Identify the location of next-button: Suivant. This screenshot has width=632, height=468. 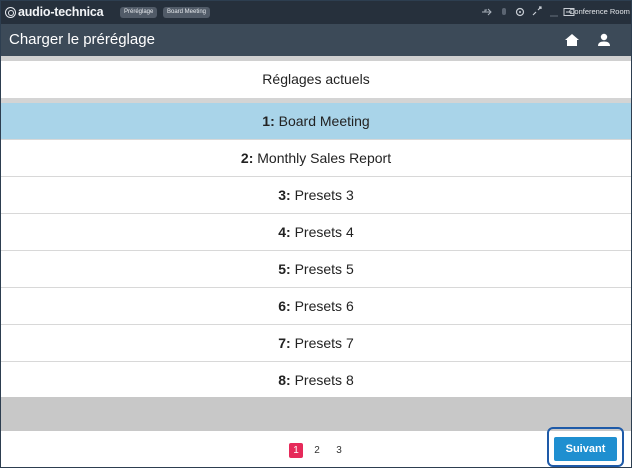
(585, 449).